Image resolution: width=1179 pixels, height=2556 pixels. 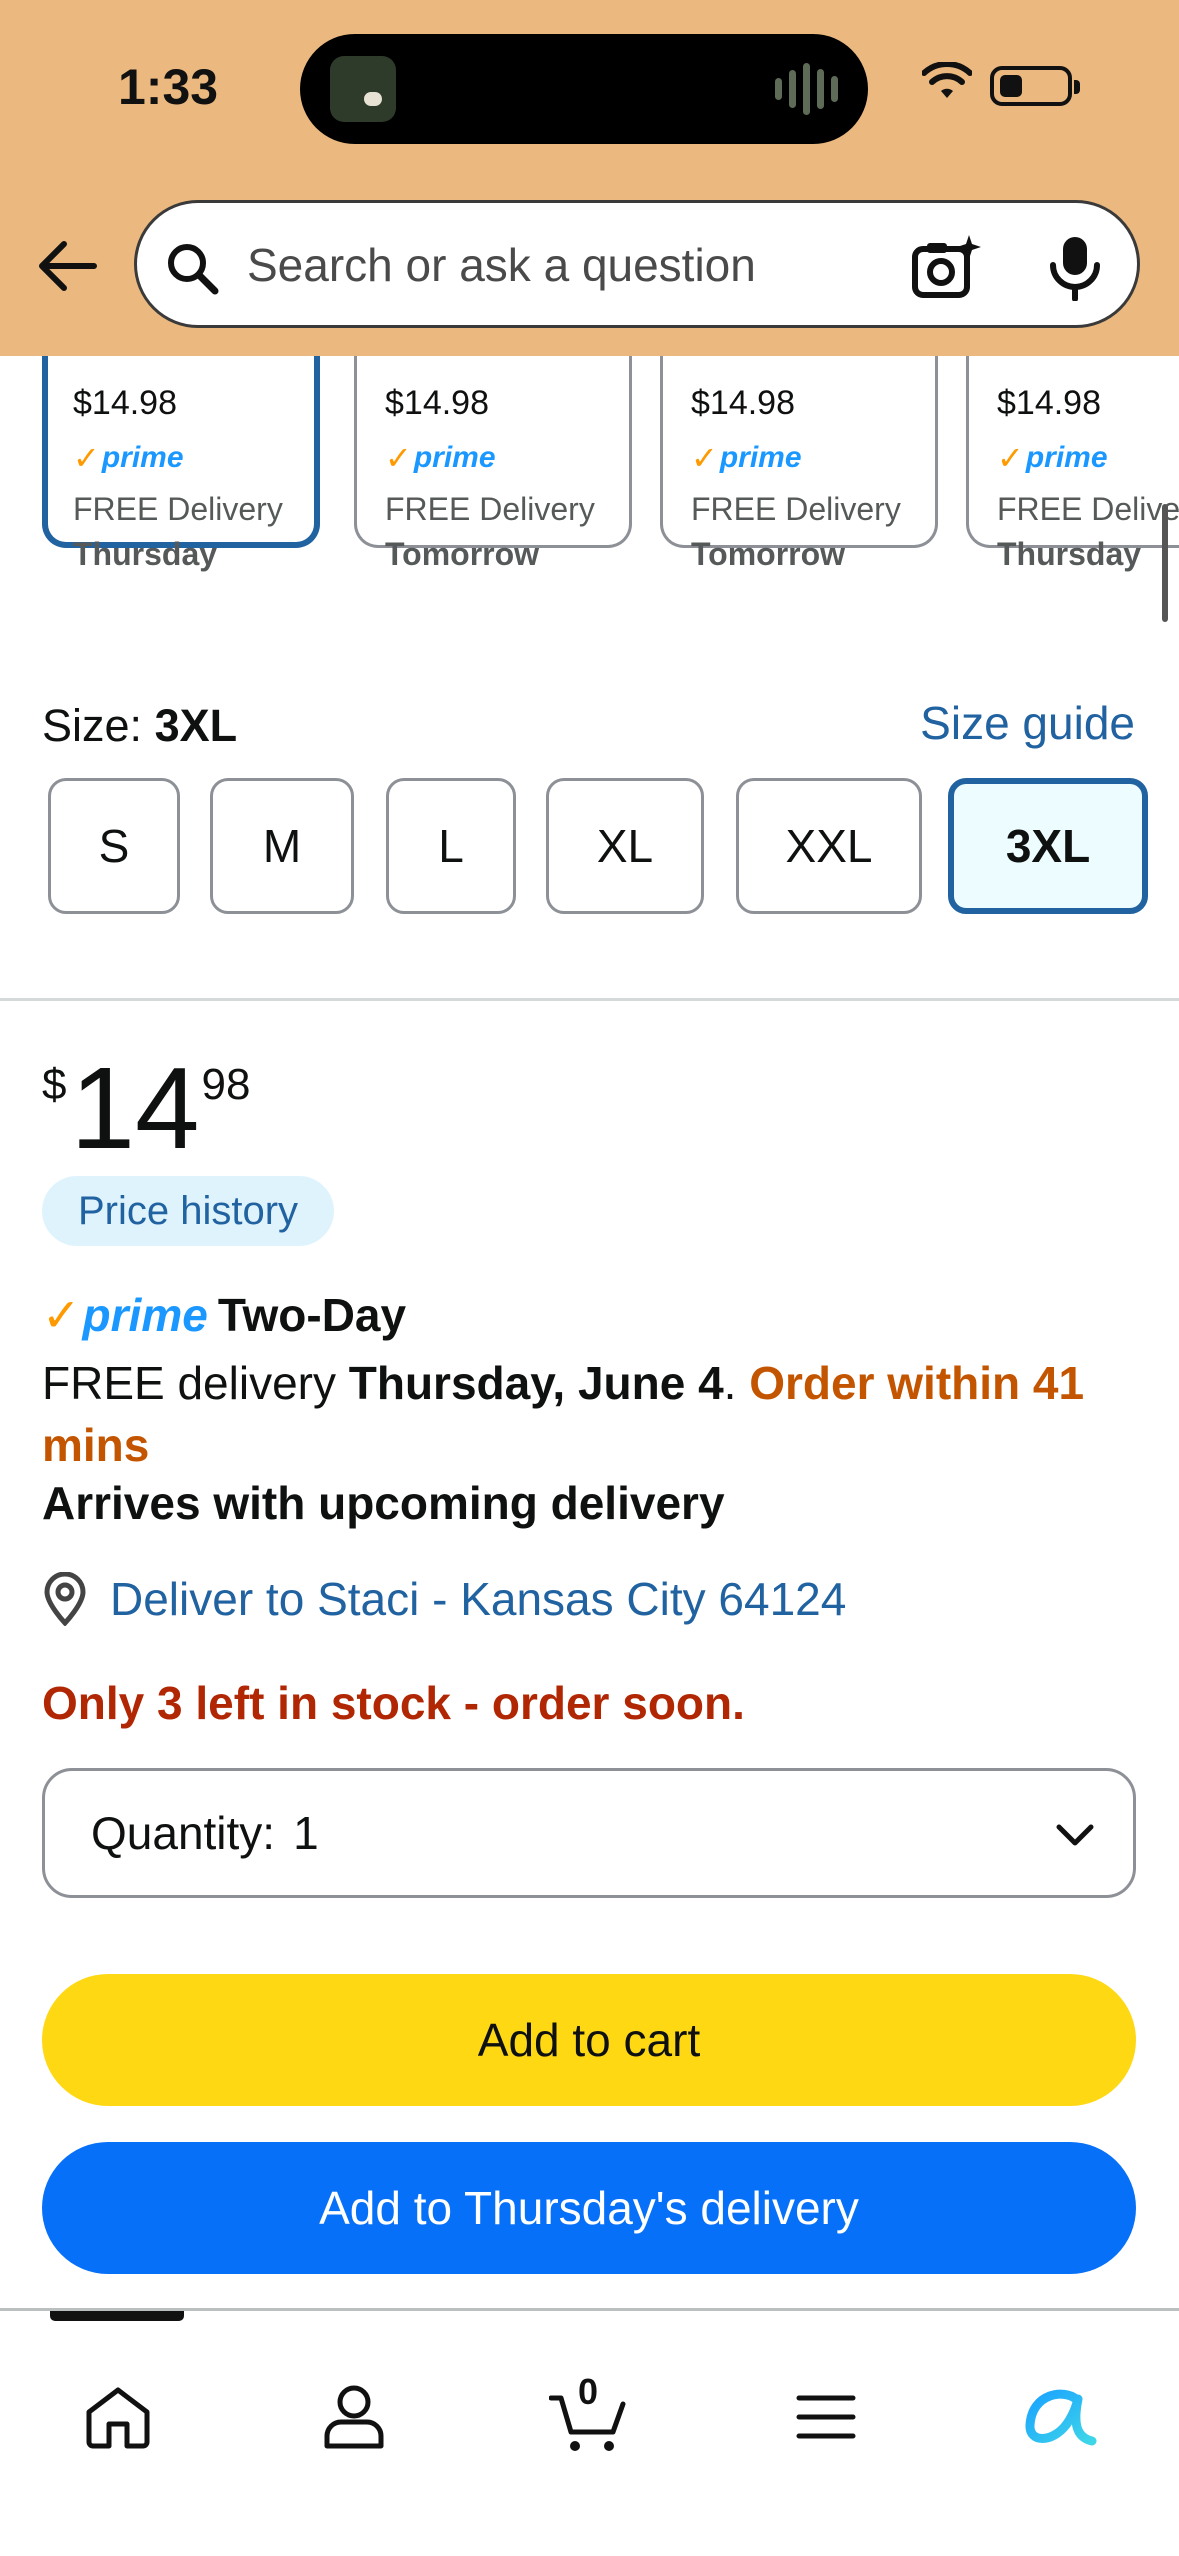 I want to click on search-bar, so click(x=637, y=264).